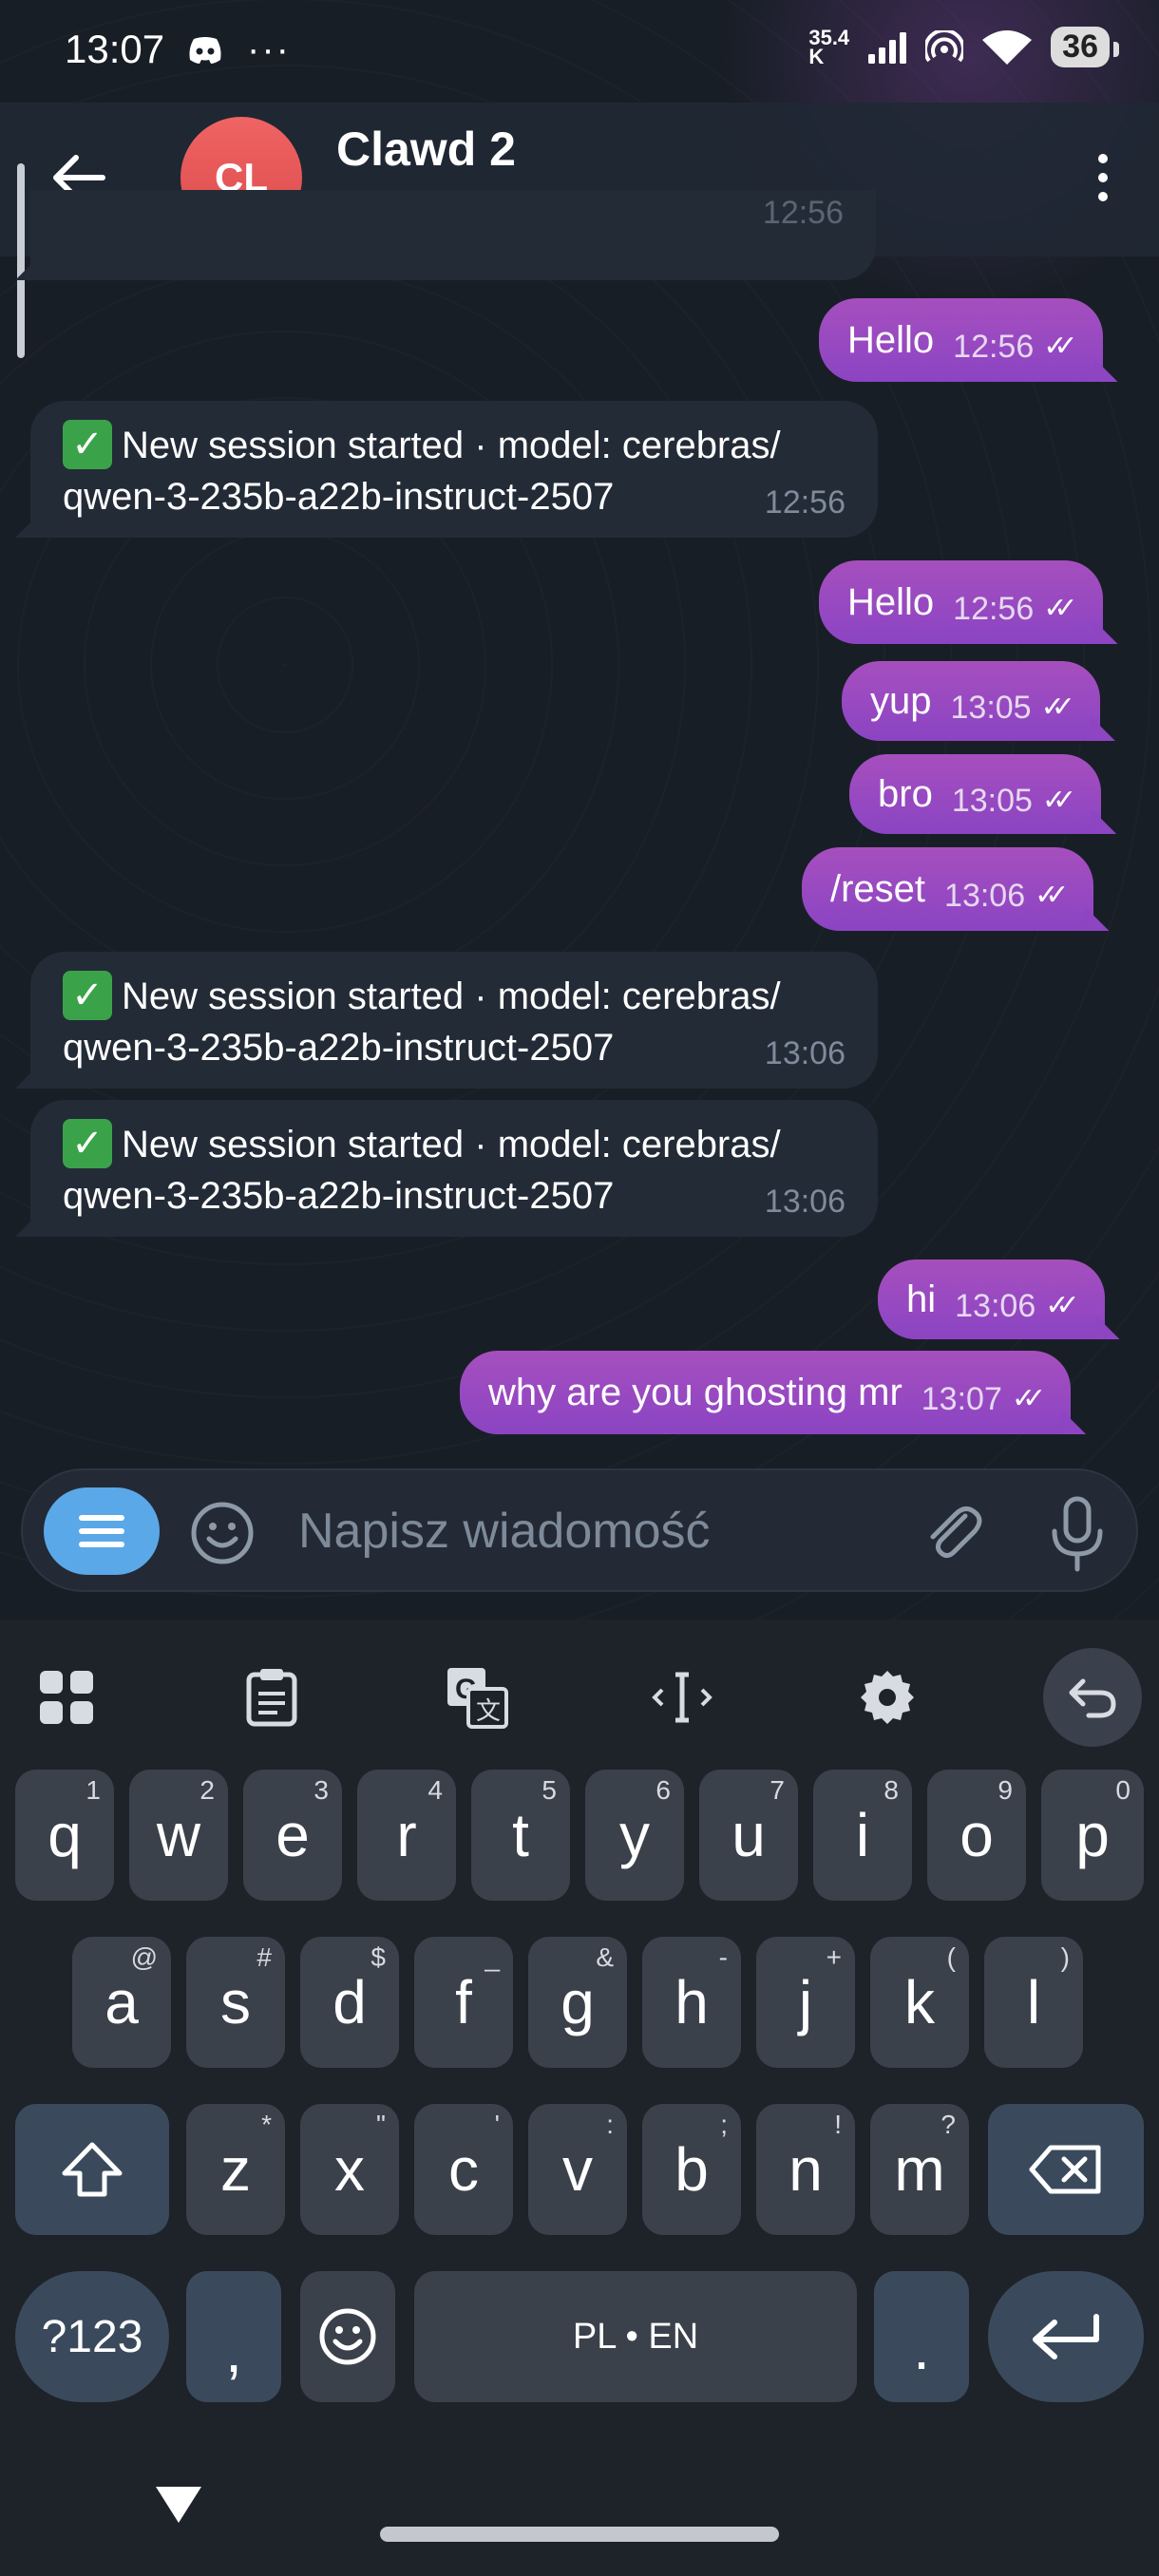  Describe the element at coordinates (971, 701) in the screenshot. I see `message-bubble-outgoing: yup 13:05 ✓✓` at that location.